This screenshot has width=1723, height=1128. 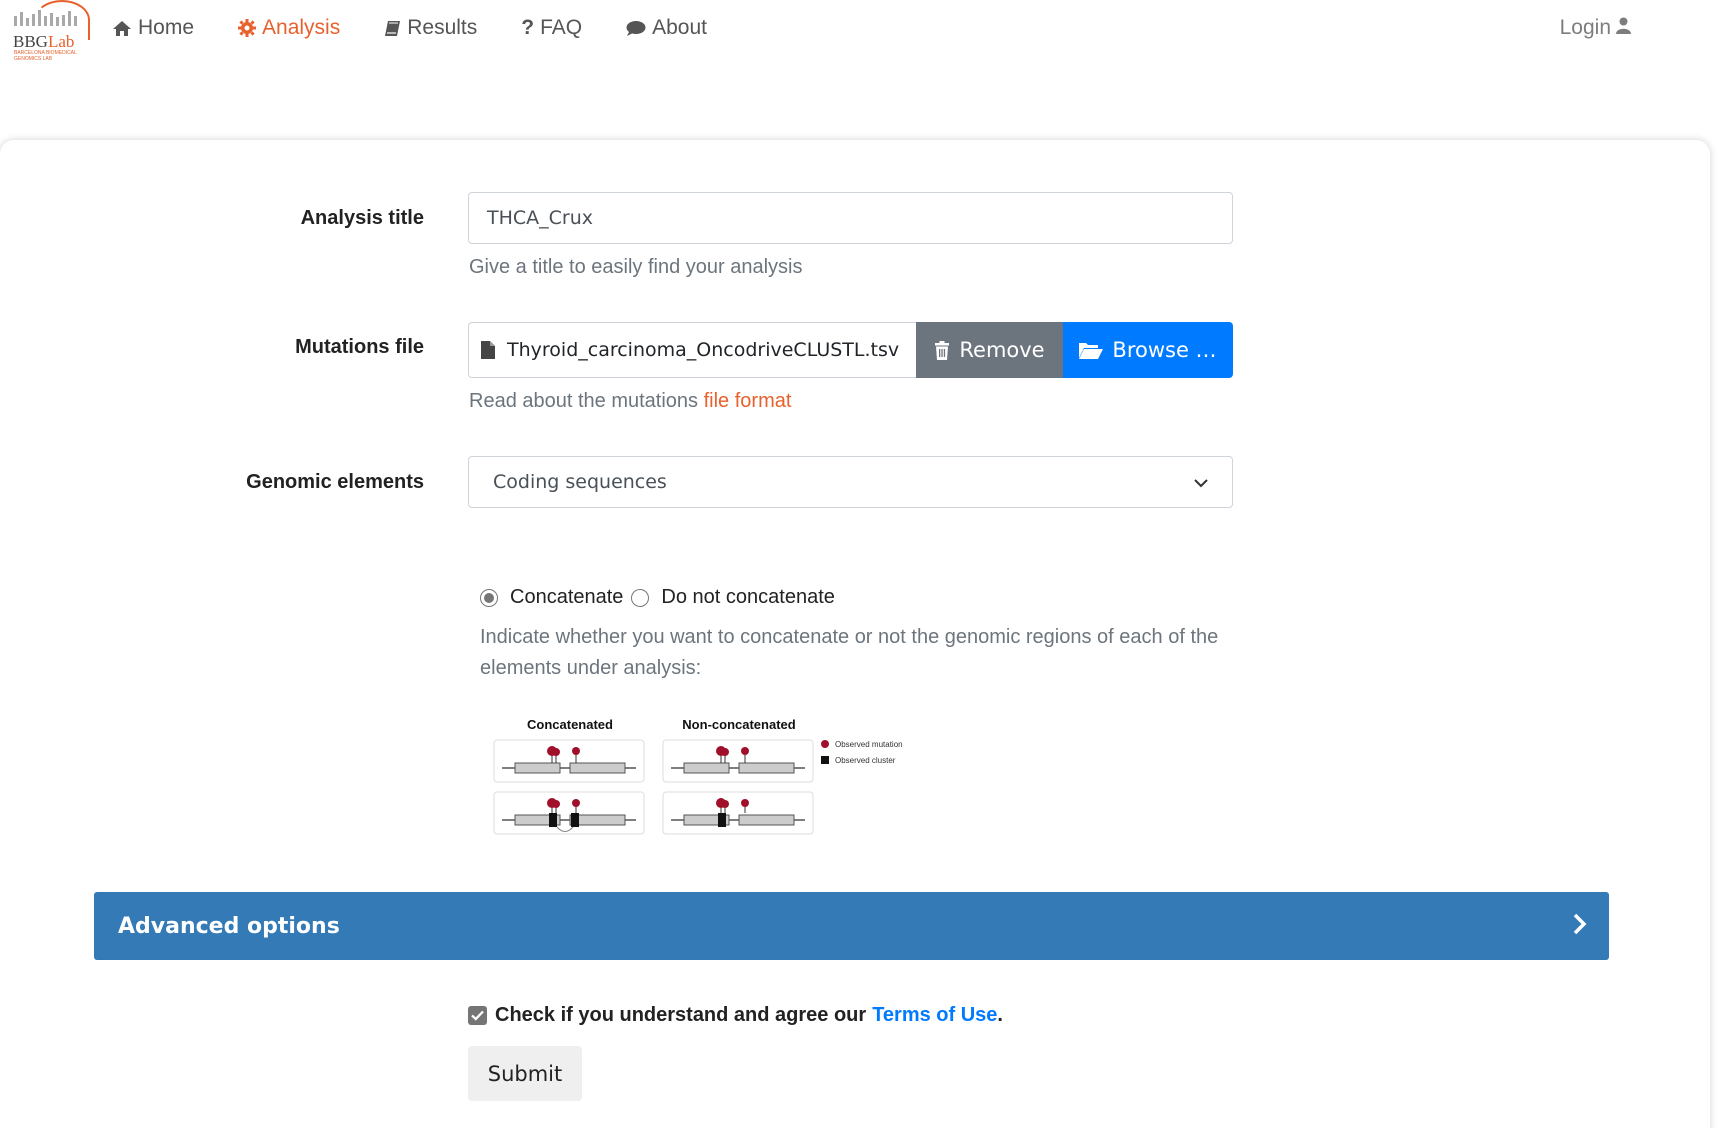 What do you see at coordinates (359, 347) in the screenshot?
I see `mutations-file-label: Mutations file` at bounding box center [359, 347].